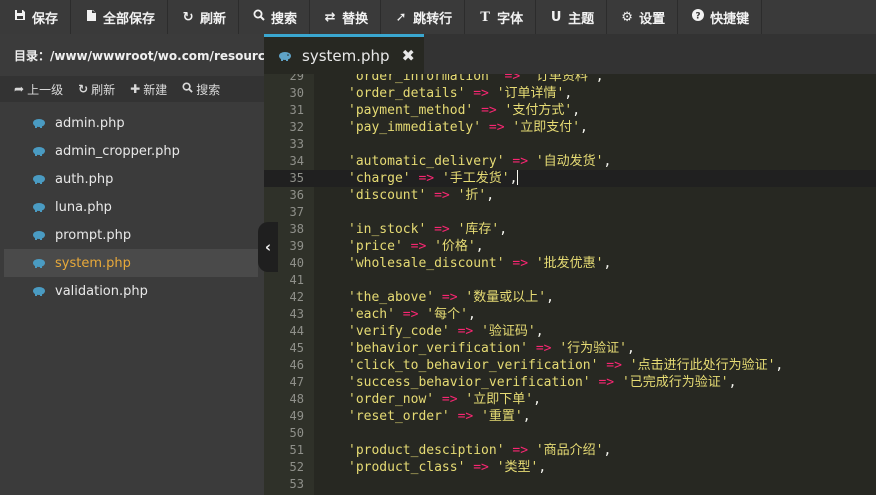 Image resolution: width=876 pixels, height=495 pixels. I want to click on array-key: 'in_stock', so click(387, 229).